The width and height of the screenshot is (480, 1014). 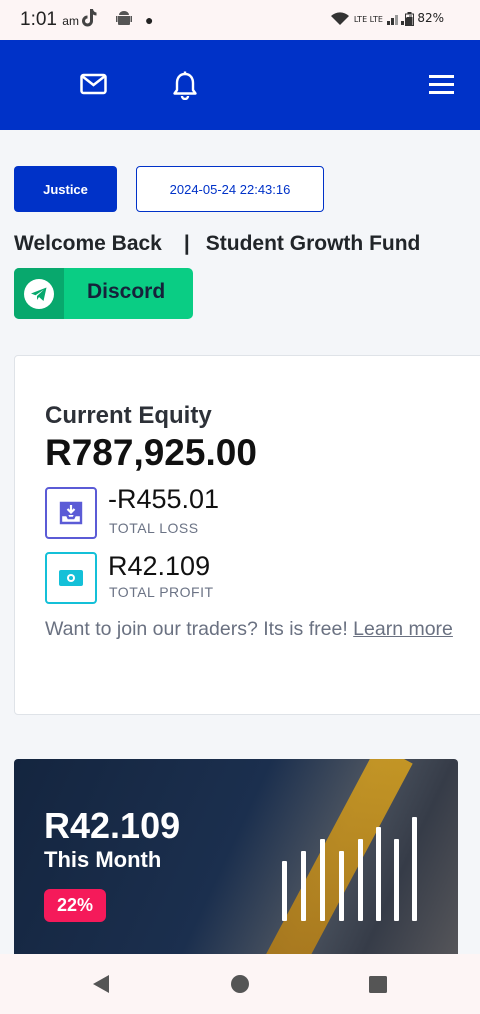 What do you see at coordinates (112, 825) in the screenshot?
I see `month-value: R42.109` at bounding box center [112, 825].